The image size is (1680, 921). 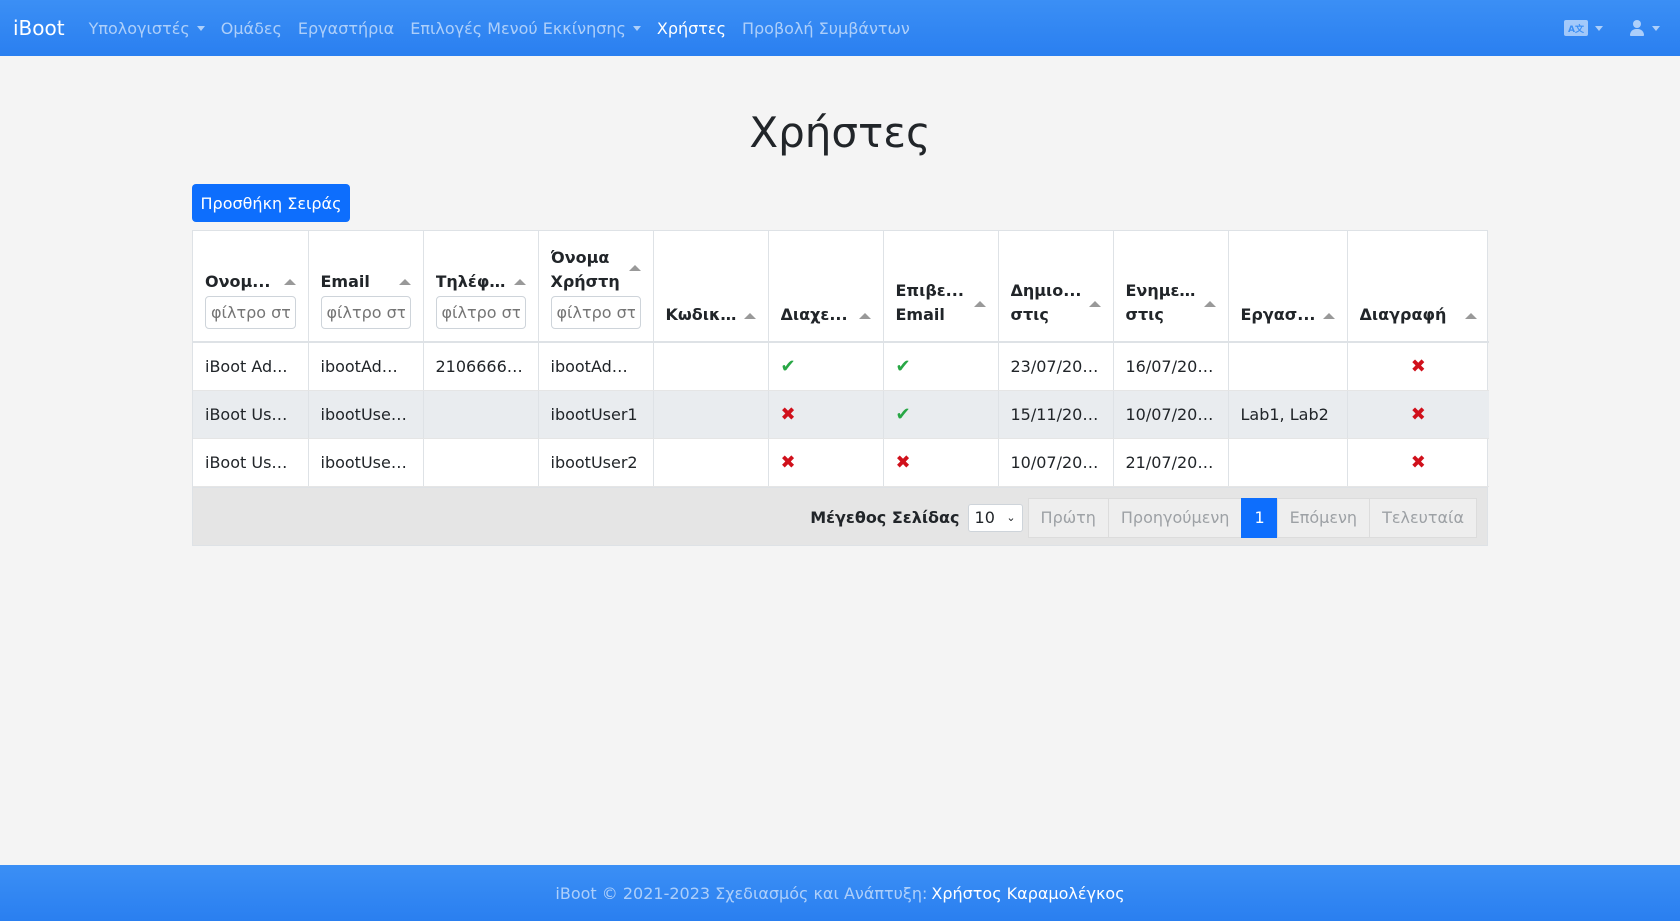 What do you see at coordinates (271, 203) in the screenshot?
I see `add-row-button: Προσθήκη Σειράς` at bounding box center [271, 203].